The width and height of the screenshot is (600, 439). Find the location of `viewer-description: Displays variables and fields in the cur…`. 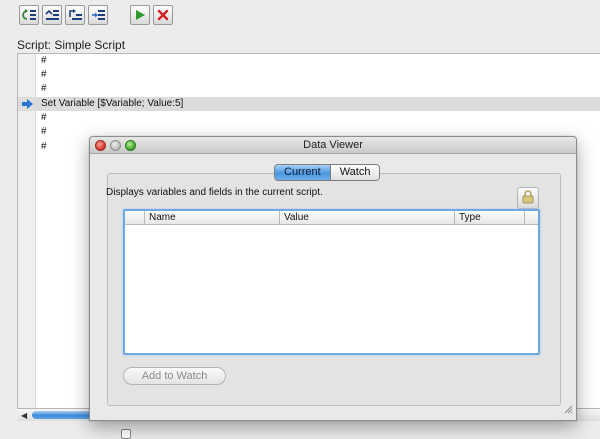

viewer-description: Displays variables and fields in the cur… is located at coordinates (214, 192).